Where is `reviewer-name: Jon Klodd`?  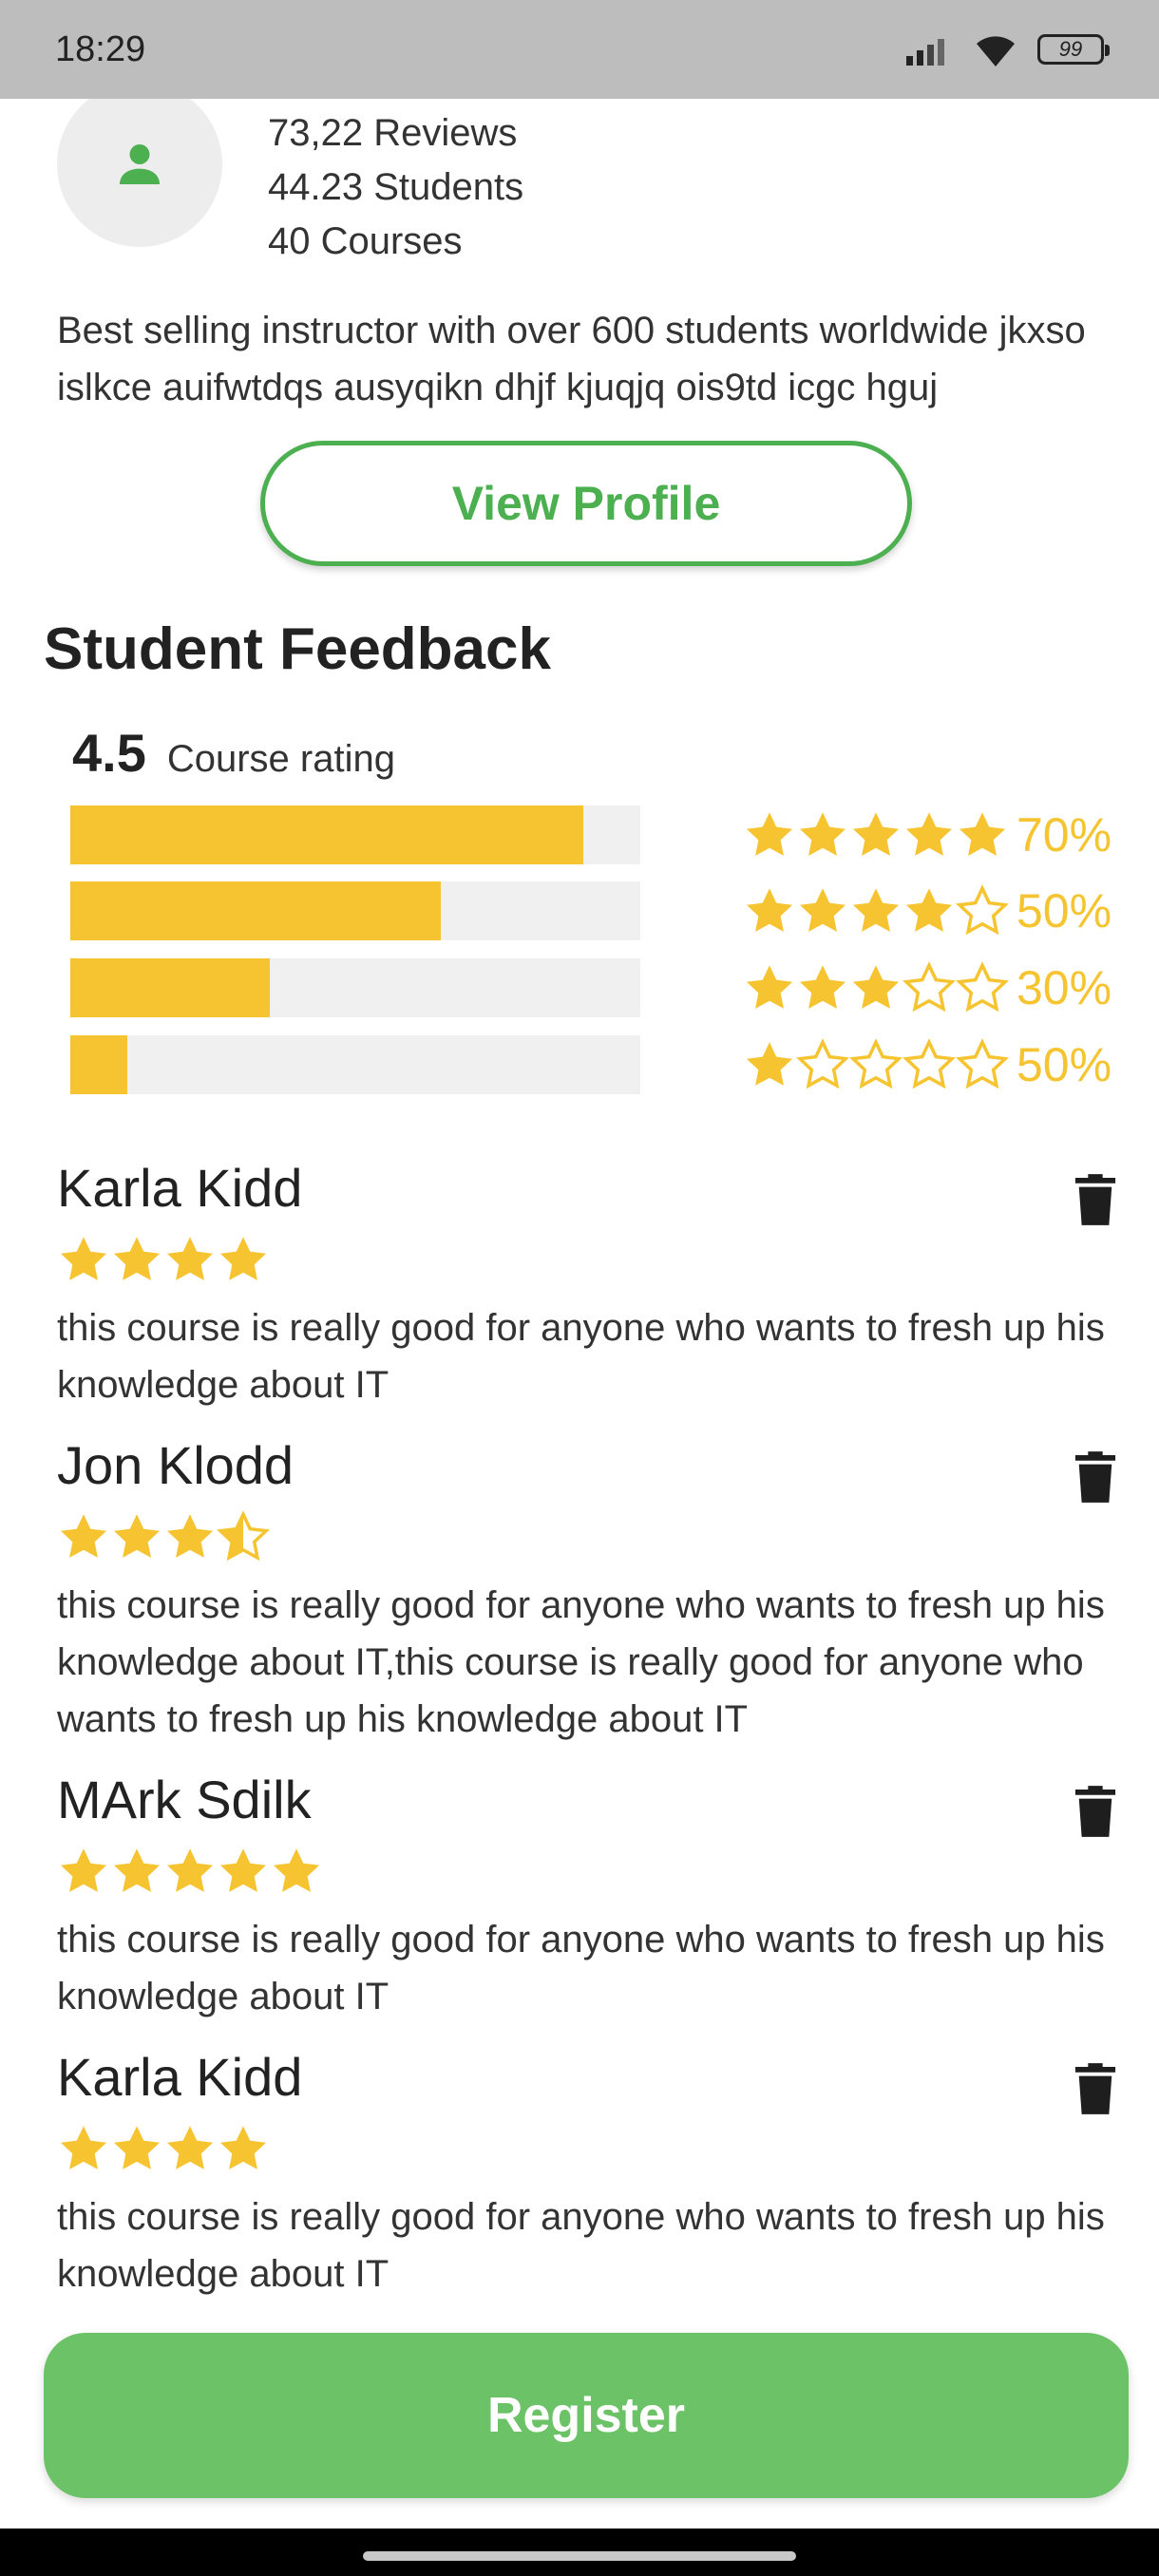
reviewer-name: Jon Klodd is located at coordinates (175, 1465).